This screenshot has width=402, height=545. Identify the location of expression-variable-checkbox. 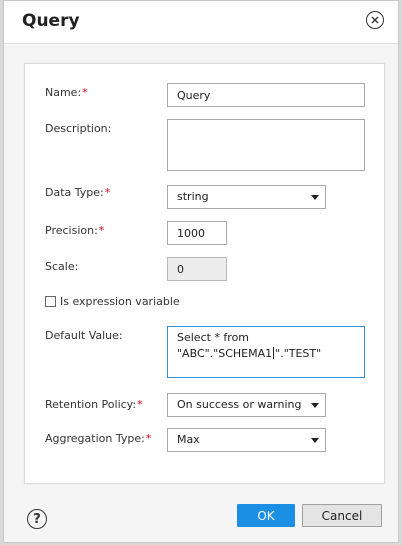
(50, 301).